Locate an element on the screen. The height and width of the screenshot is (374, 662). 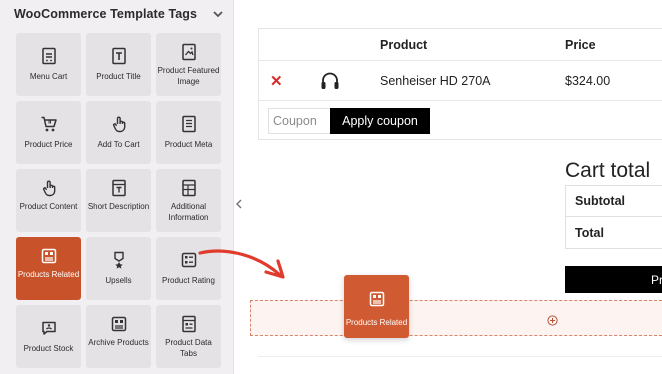
short-description-icon is located at coordinates (119, 188).